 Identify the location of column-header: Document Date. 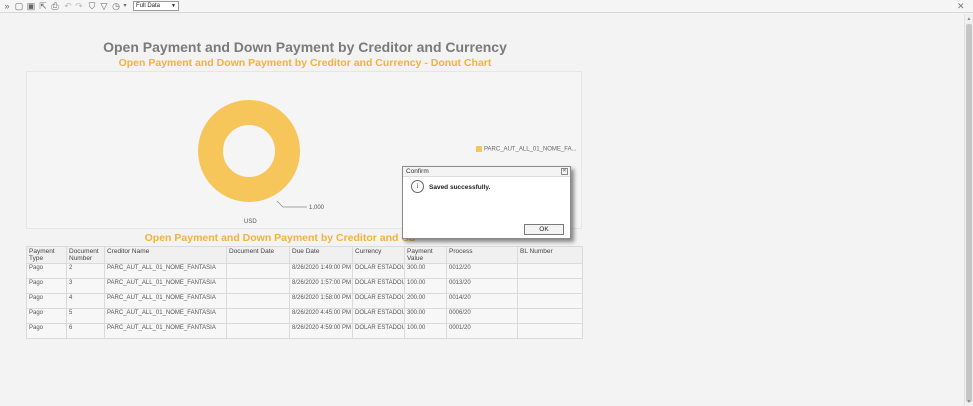
(258, 255).